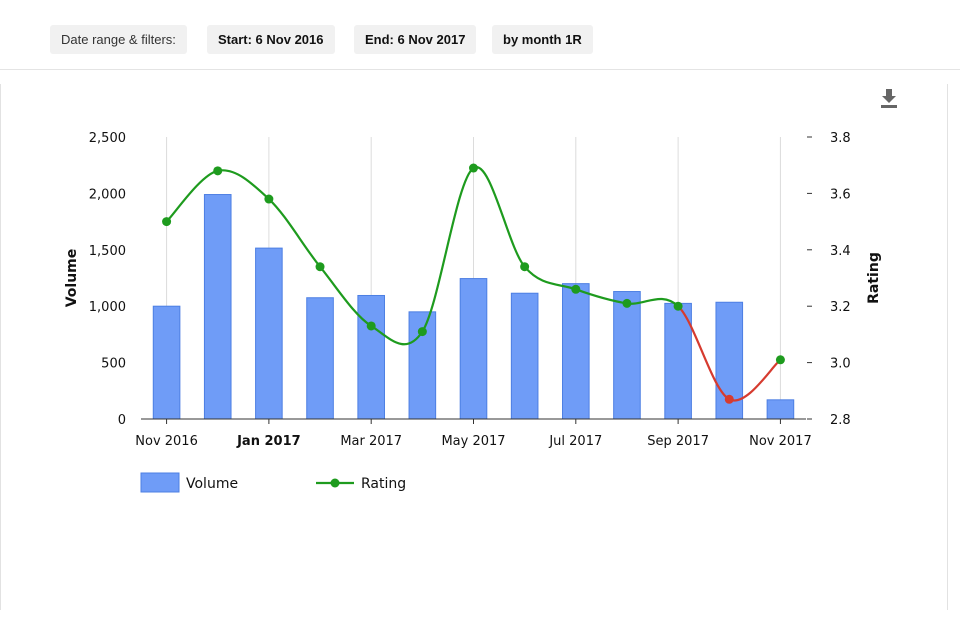 The width and height of the screenshot is (960, 633). Describe the element at coordinates (383, 484) in the screenshot. I see `legend-rating-label: Rating` at that location.